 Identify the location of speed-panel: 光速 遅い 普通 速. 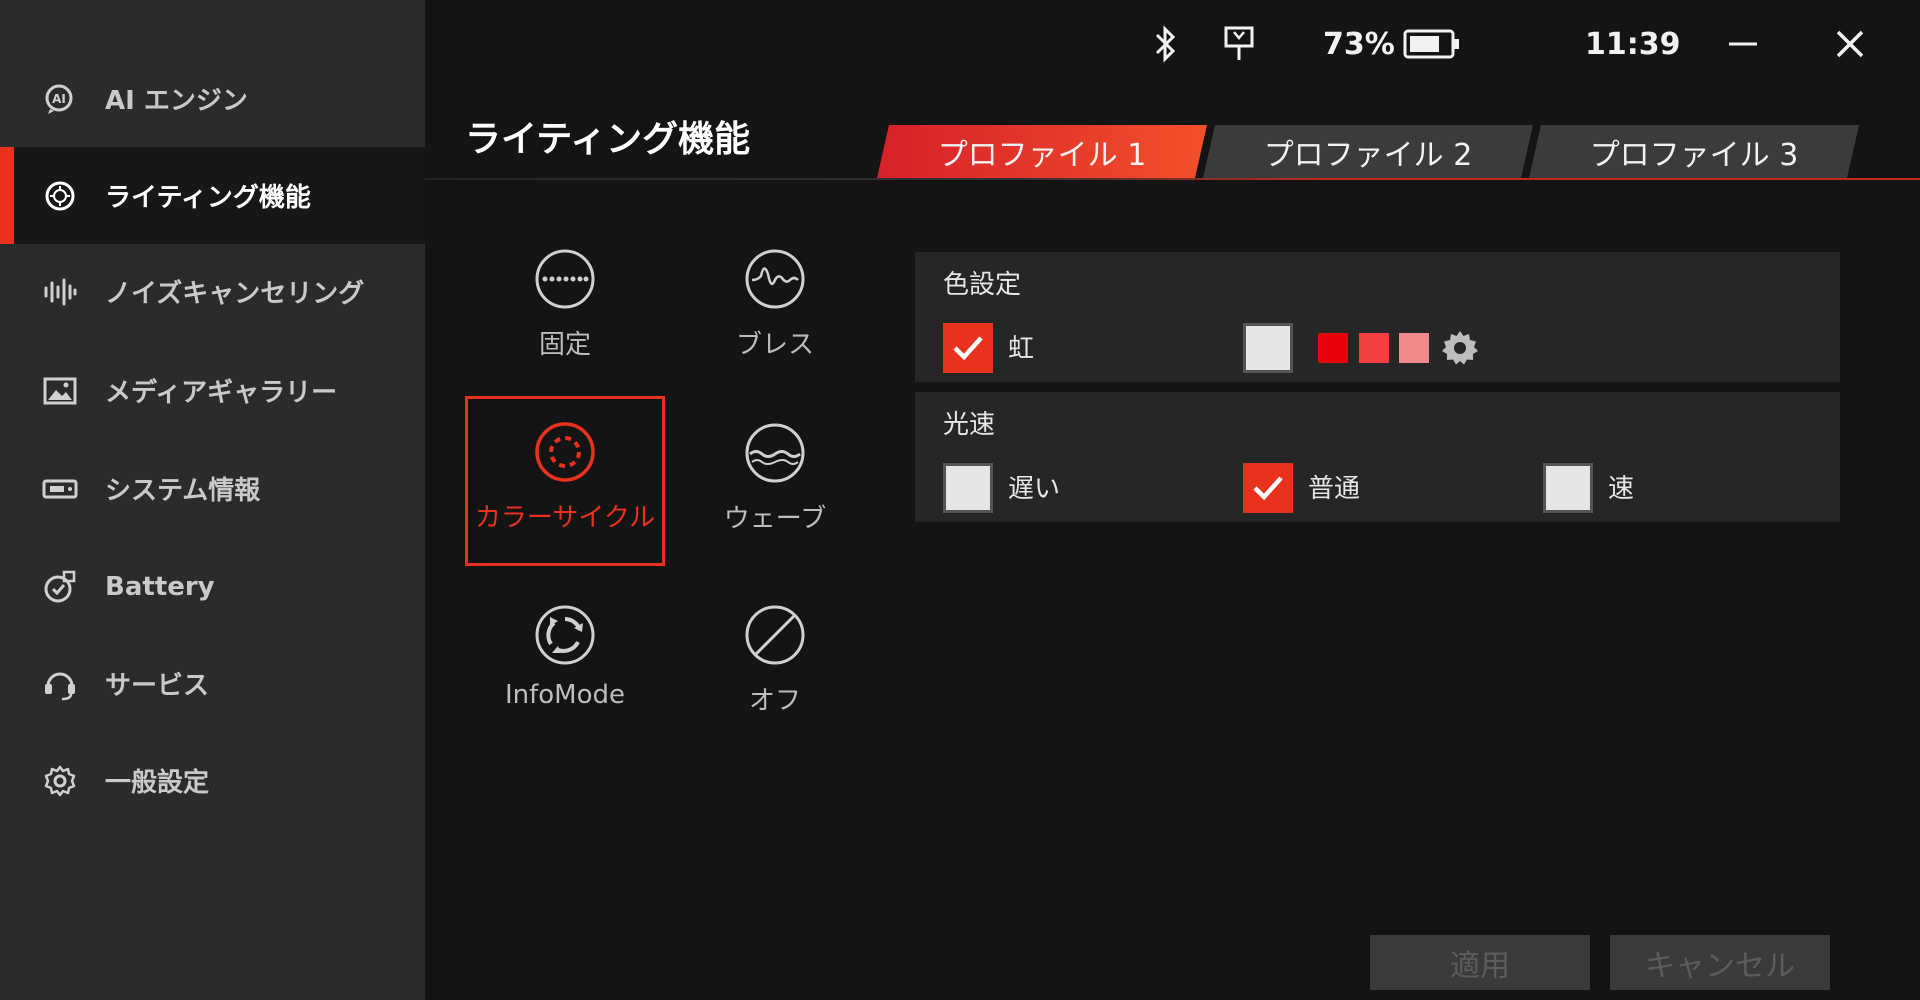
(1377, 457).